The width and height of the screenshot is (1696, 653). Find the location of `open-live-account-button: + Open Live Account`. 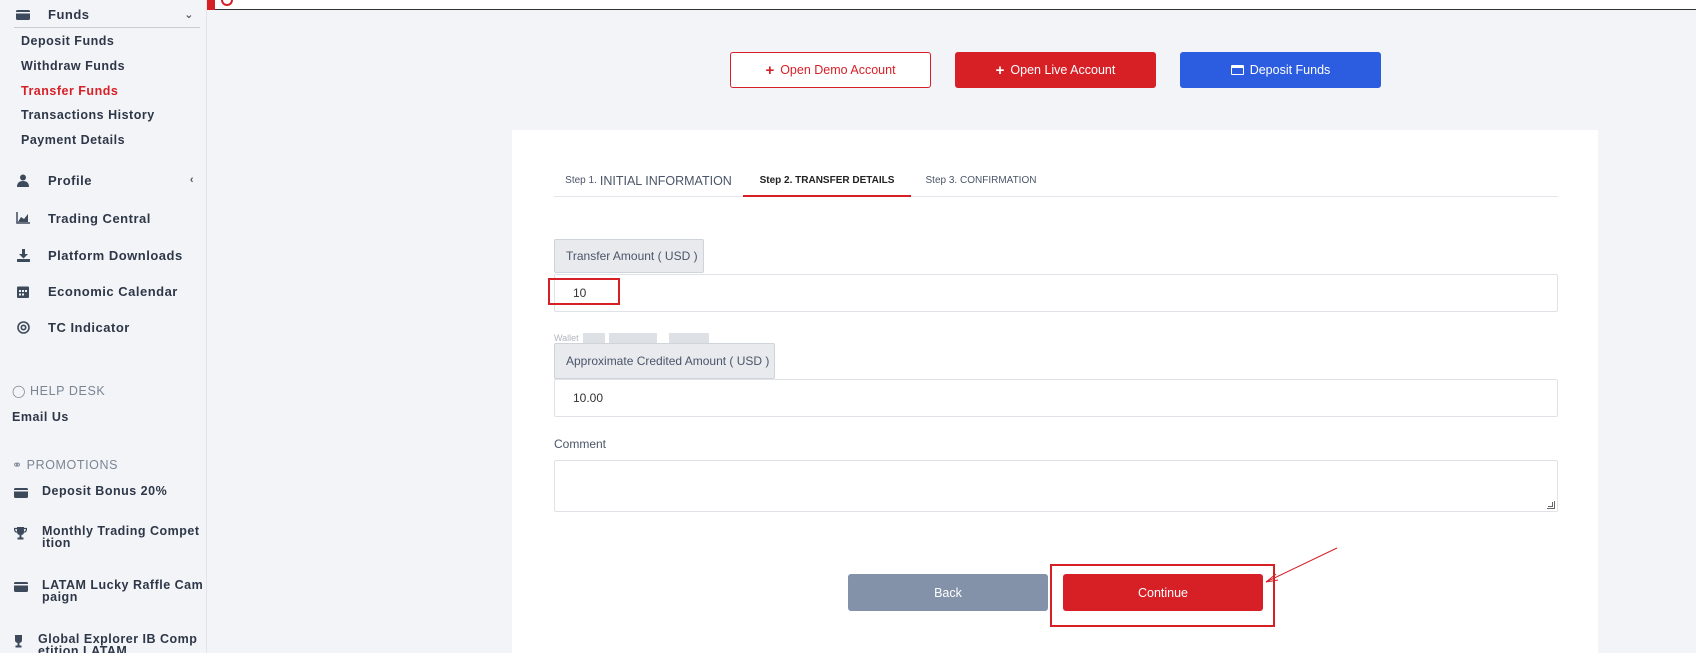

open-live-account-button: + Open Live Account is located at coordinates (1055, 70).